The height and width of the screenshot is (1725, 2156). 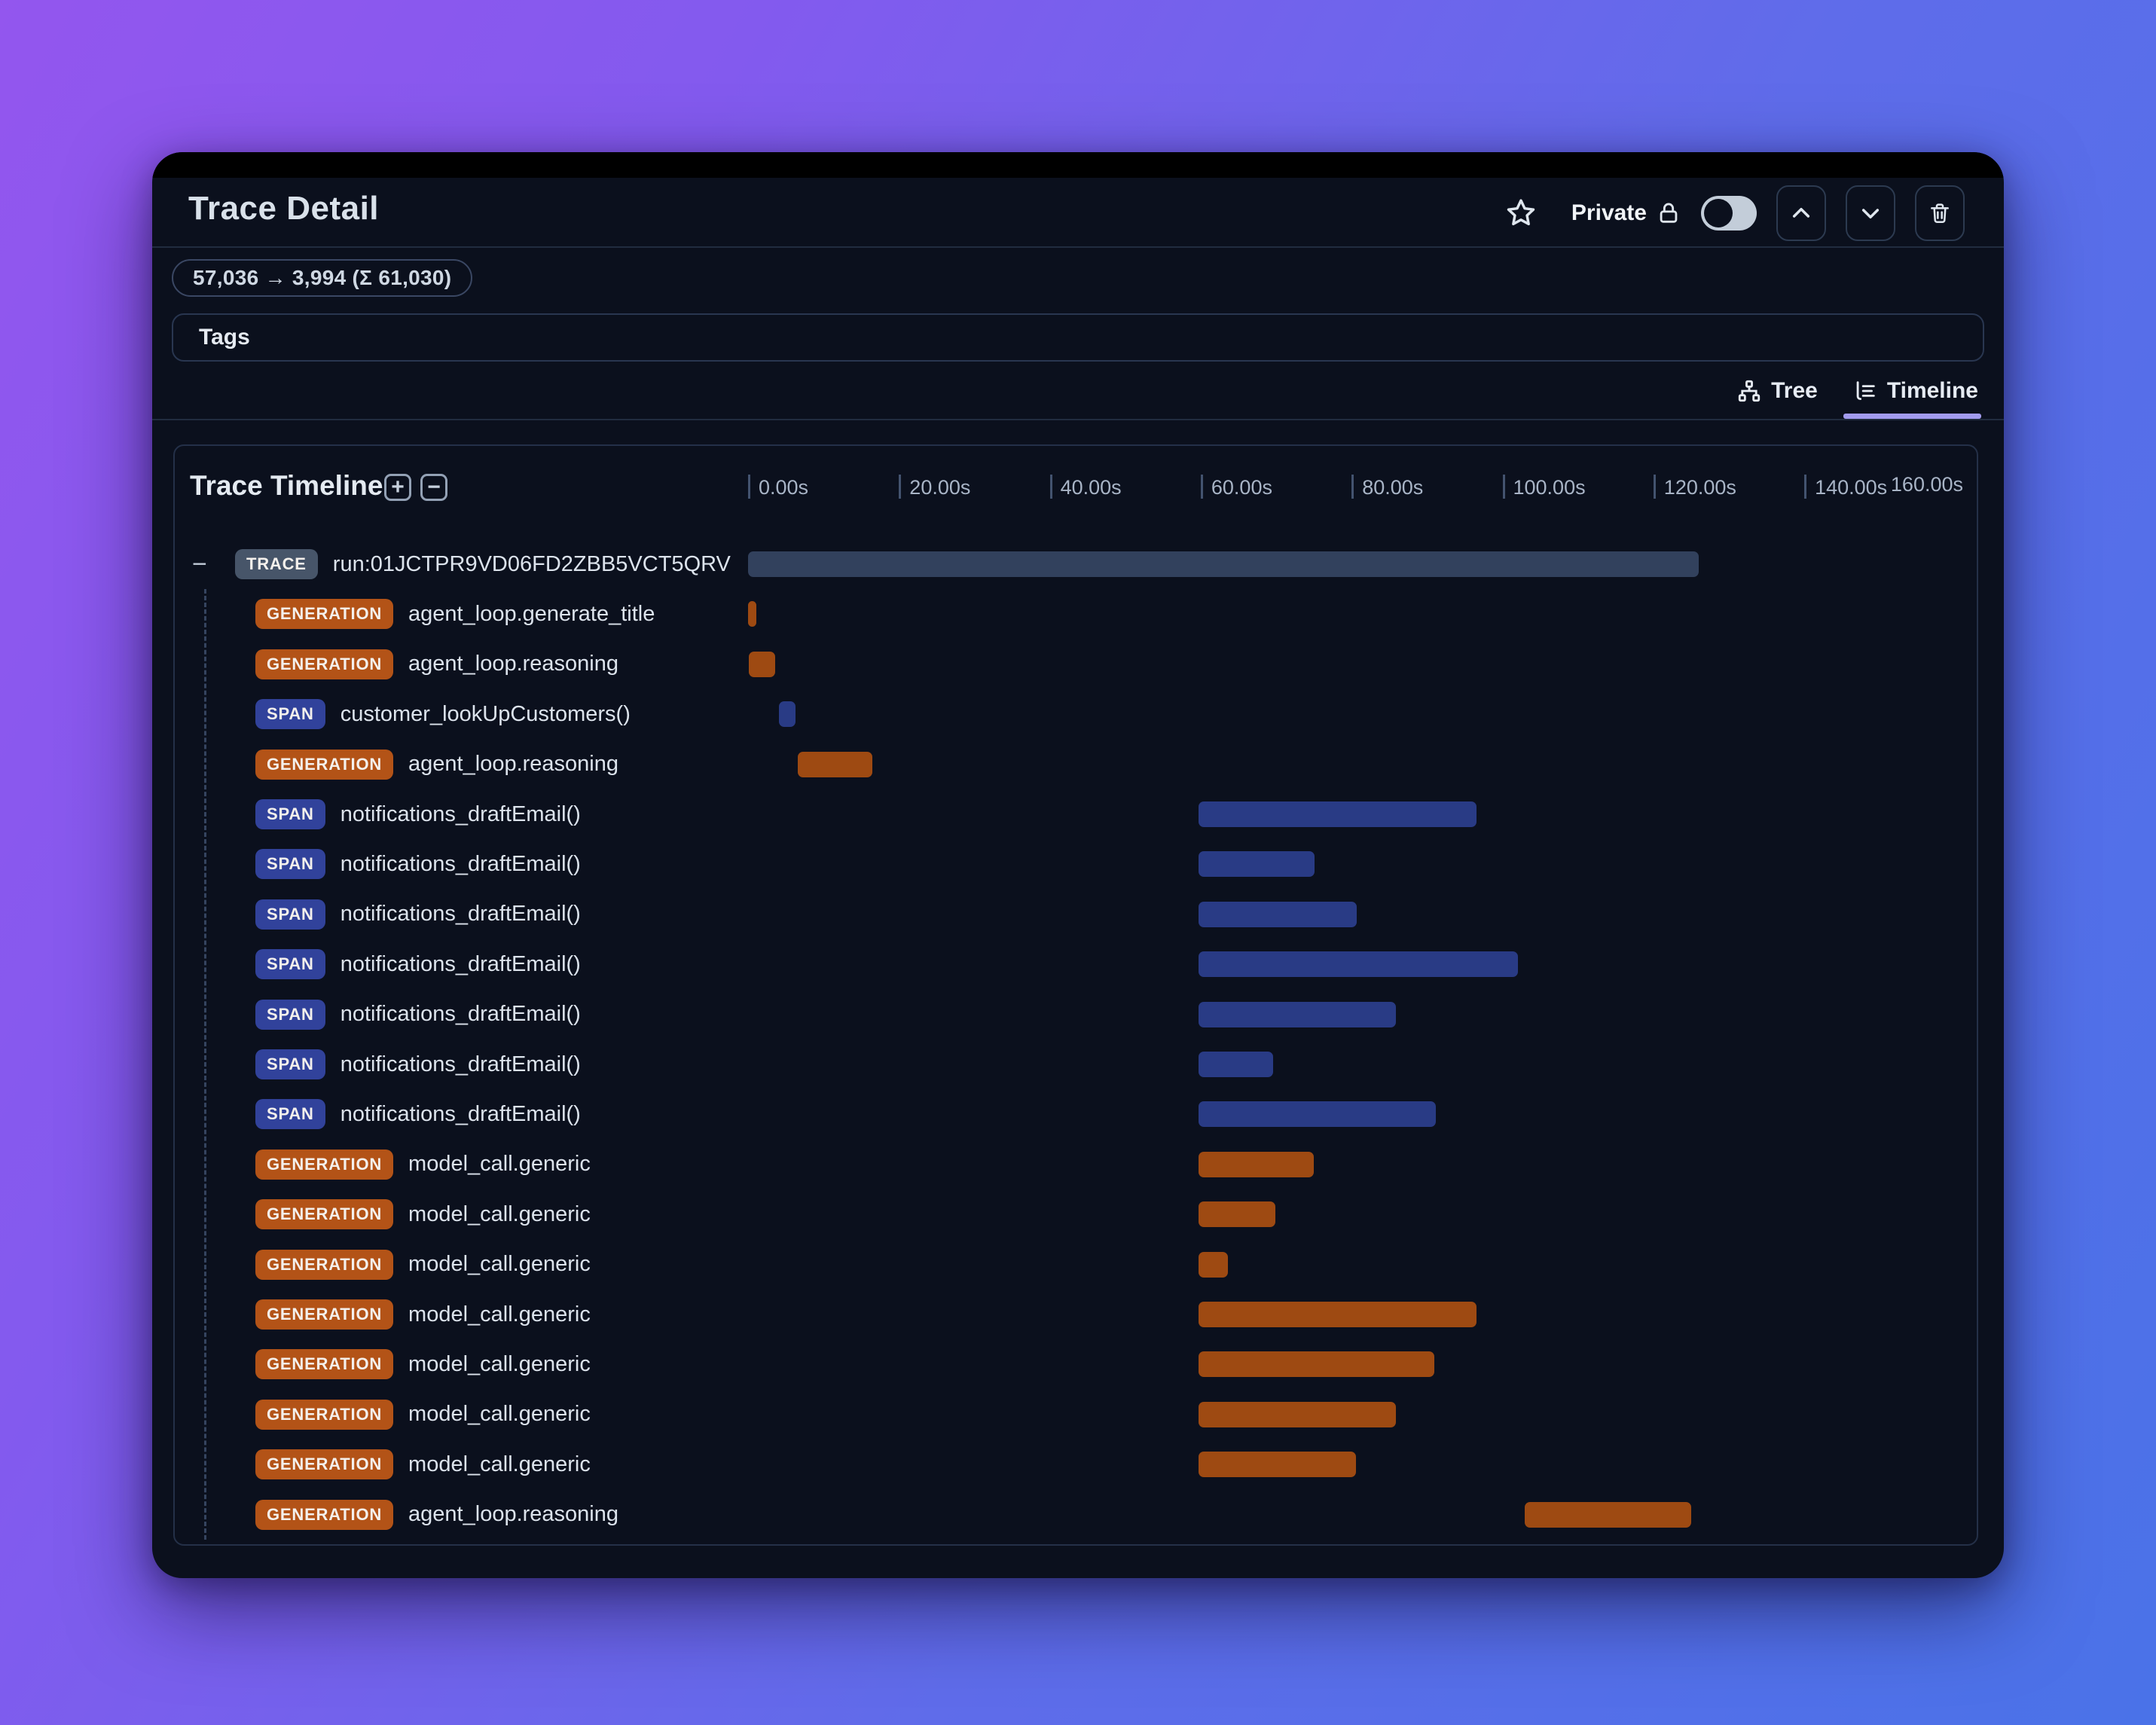 I want to click on tree-icon, so click(x=1749, y=391).